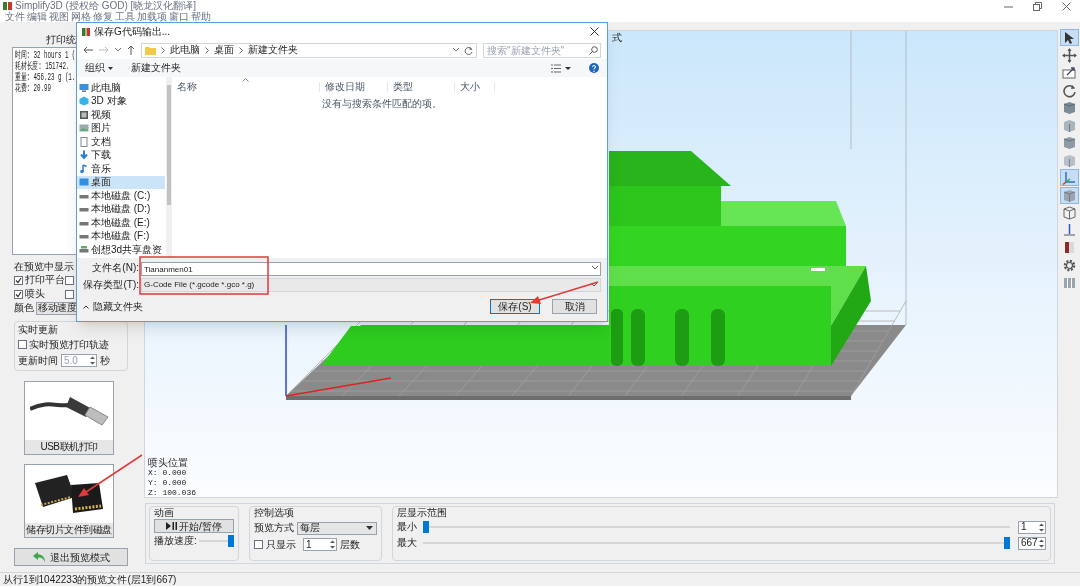  What do you see at coordinates (61, 40) in the screenshot?
I see `panel-title: 打印统` at bounding box center [61, 40].